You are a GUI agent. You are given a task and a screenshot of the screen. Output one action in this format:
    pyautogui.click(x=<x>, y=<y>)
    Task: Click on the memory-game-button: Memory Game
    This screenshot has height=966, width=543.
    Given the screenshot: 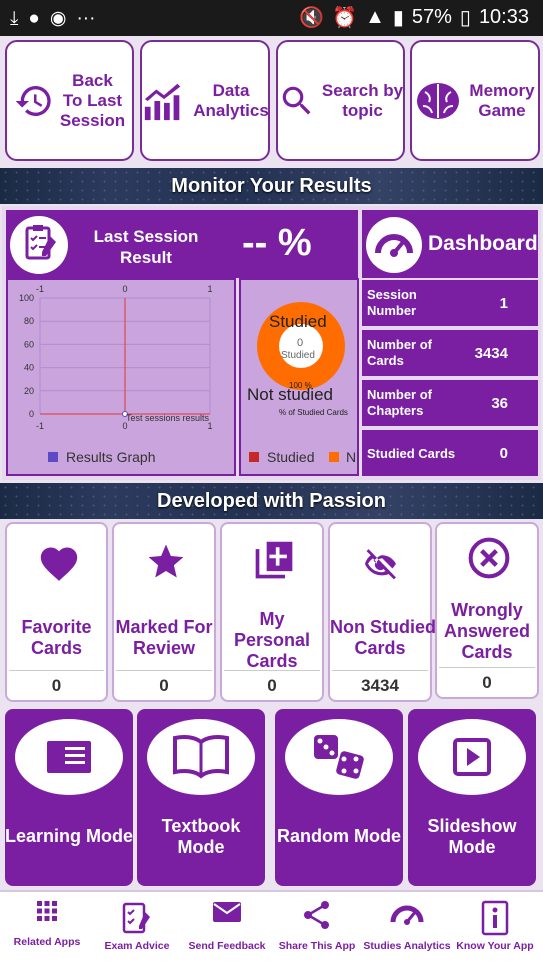 What is the action you would take?
    pyautogui.click(x=475, y=100)
    